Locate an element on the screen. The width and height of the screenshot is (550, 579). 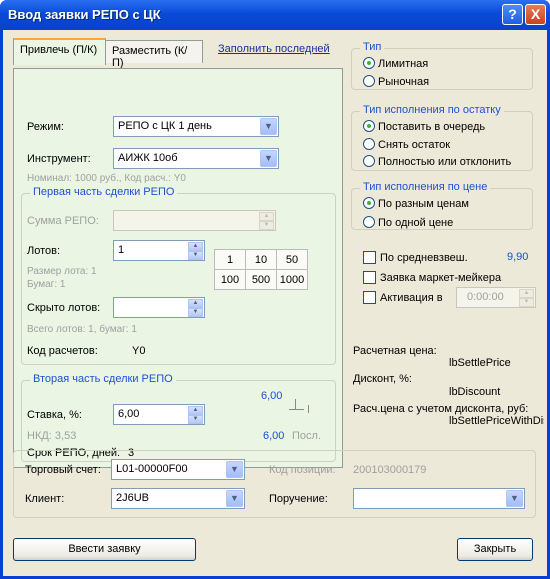
close-window-button: X is located at coordinates (535, 14).